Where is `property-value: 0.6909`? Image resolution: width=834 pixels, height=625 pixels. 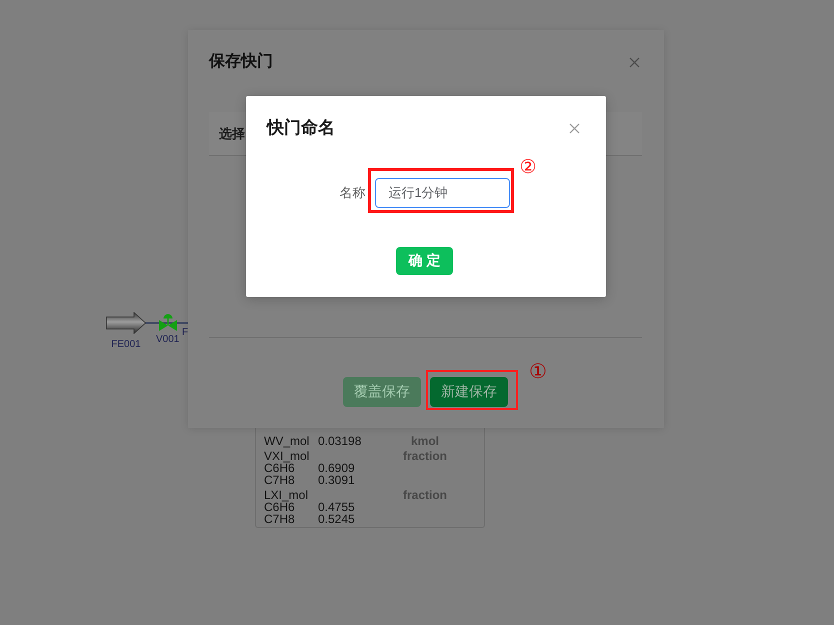 property-value: 0.6909 is located at coordinates (336, 468).